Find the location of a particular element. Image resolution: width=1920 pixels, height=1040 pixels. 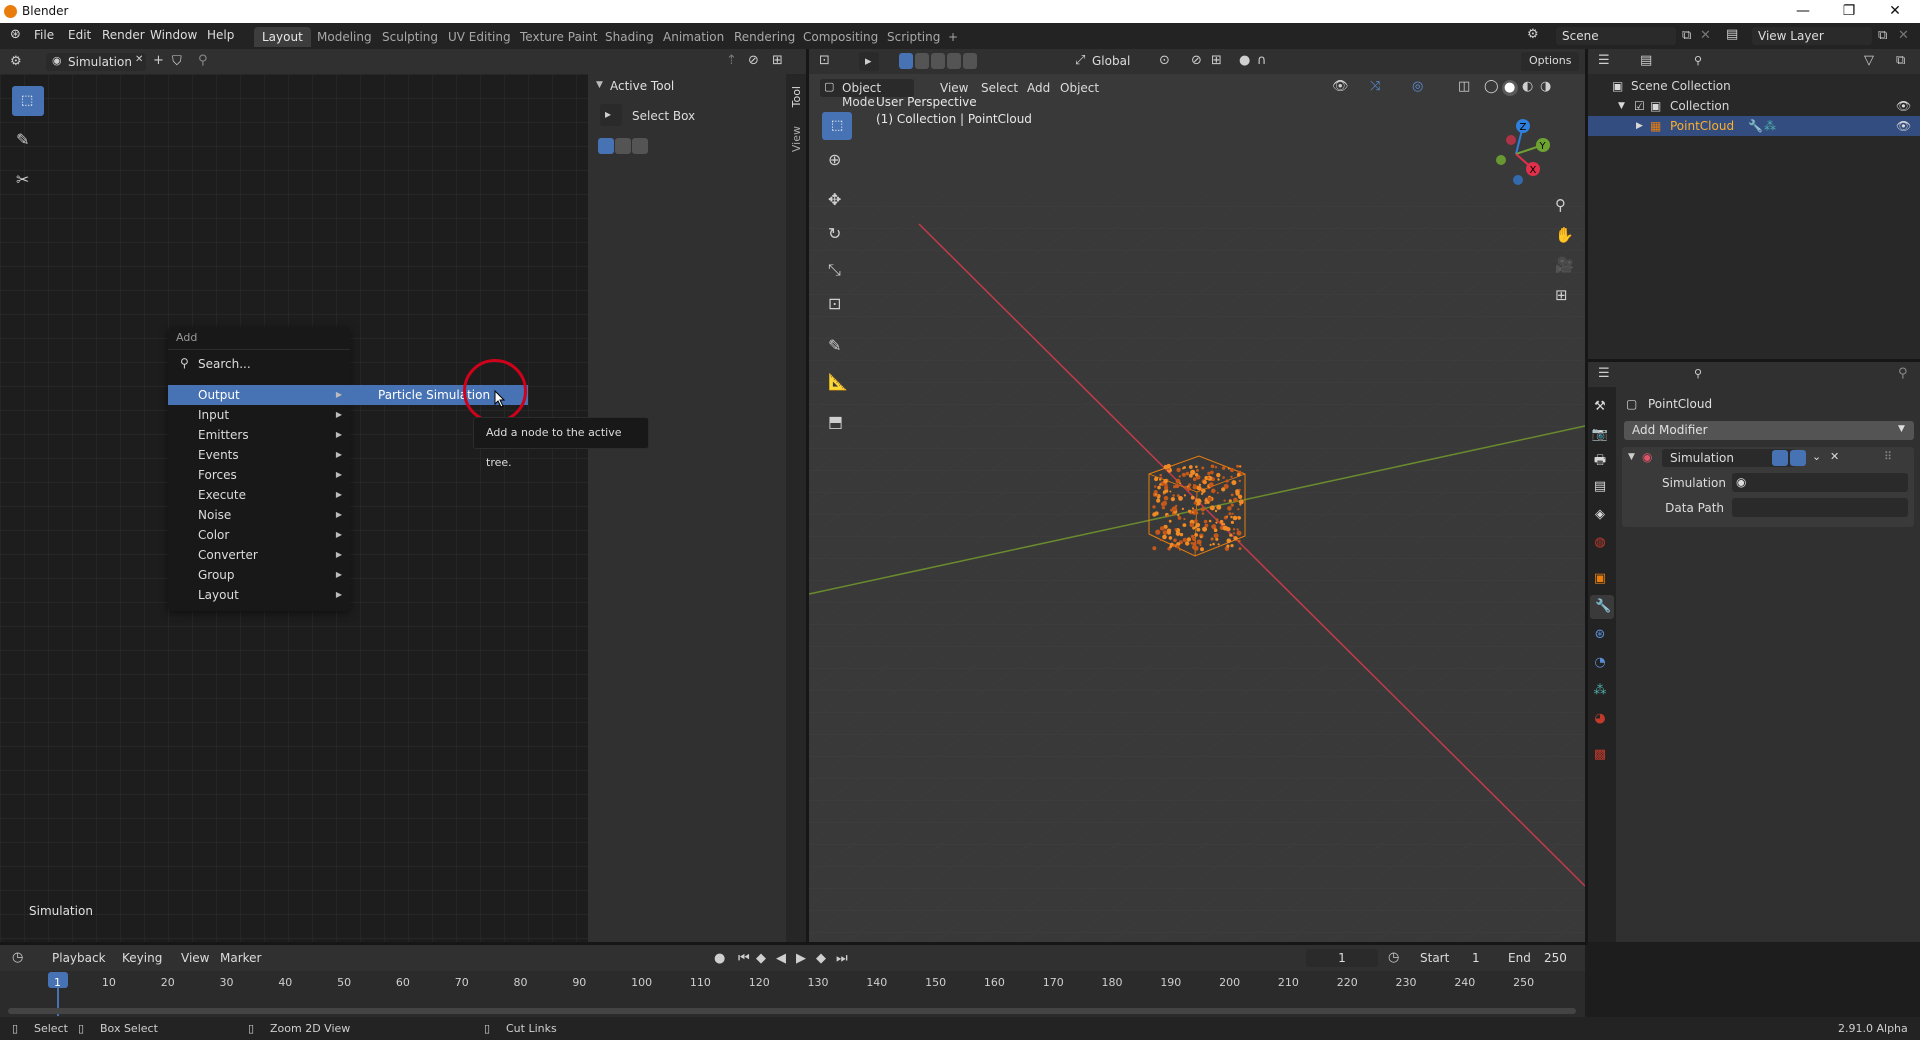

select-mode-new is located at coordinates (906, 61).